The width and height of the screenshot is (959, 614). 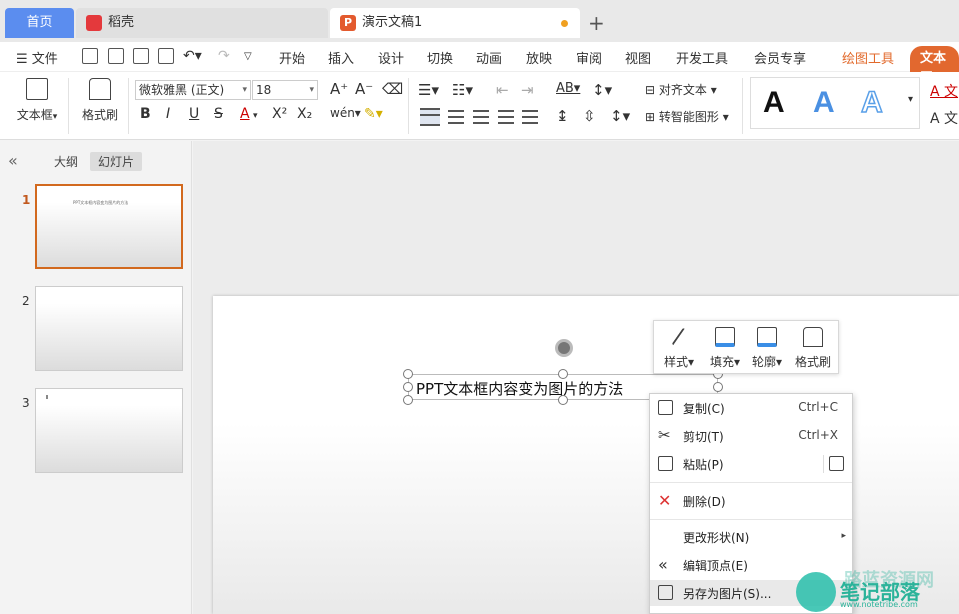 What do you see at coordinates (193, 90) in the screenshot?
I see `font-name-select: 微软雅黑 (正文) ▾` at bounding box center [193, 90].